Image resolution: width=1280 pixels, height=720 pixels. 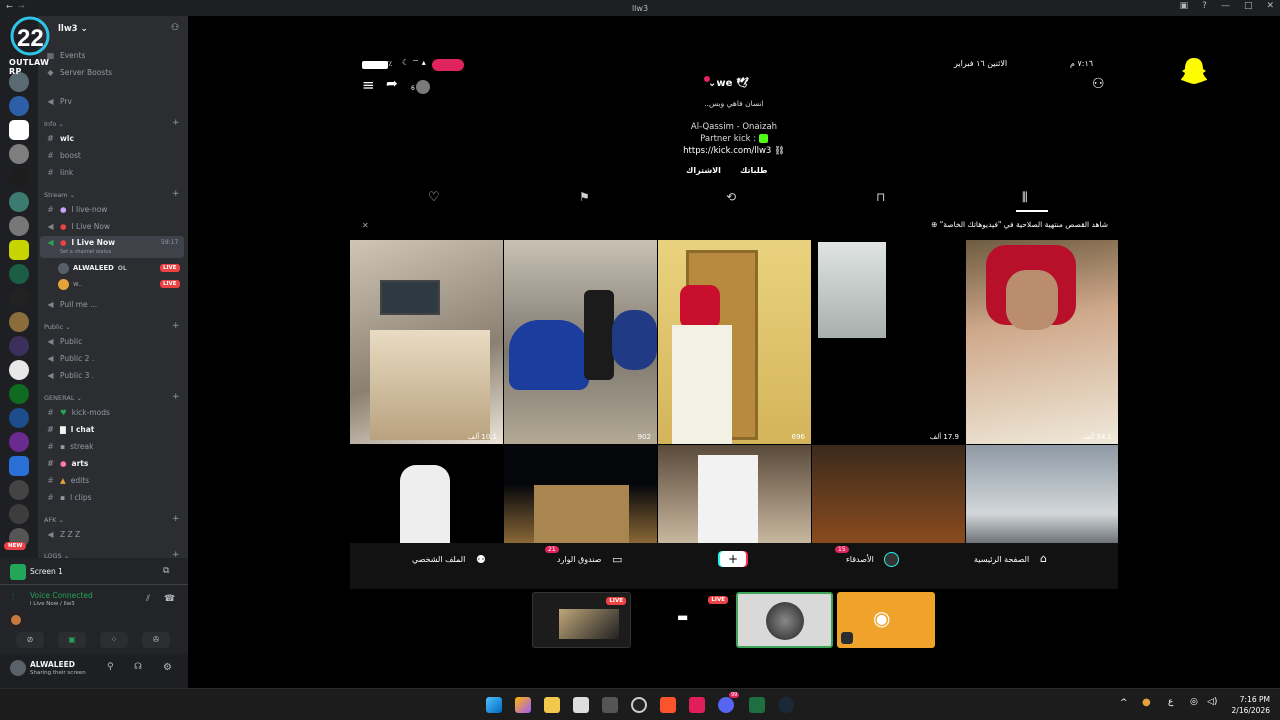 I want to click on video-tile: 902, so click(x=580, y=342).